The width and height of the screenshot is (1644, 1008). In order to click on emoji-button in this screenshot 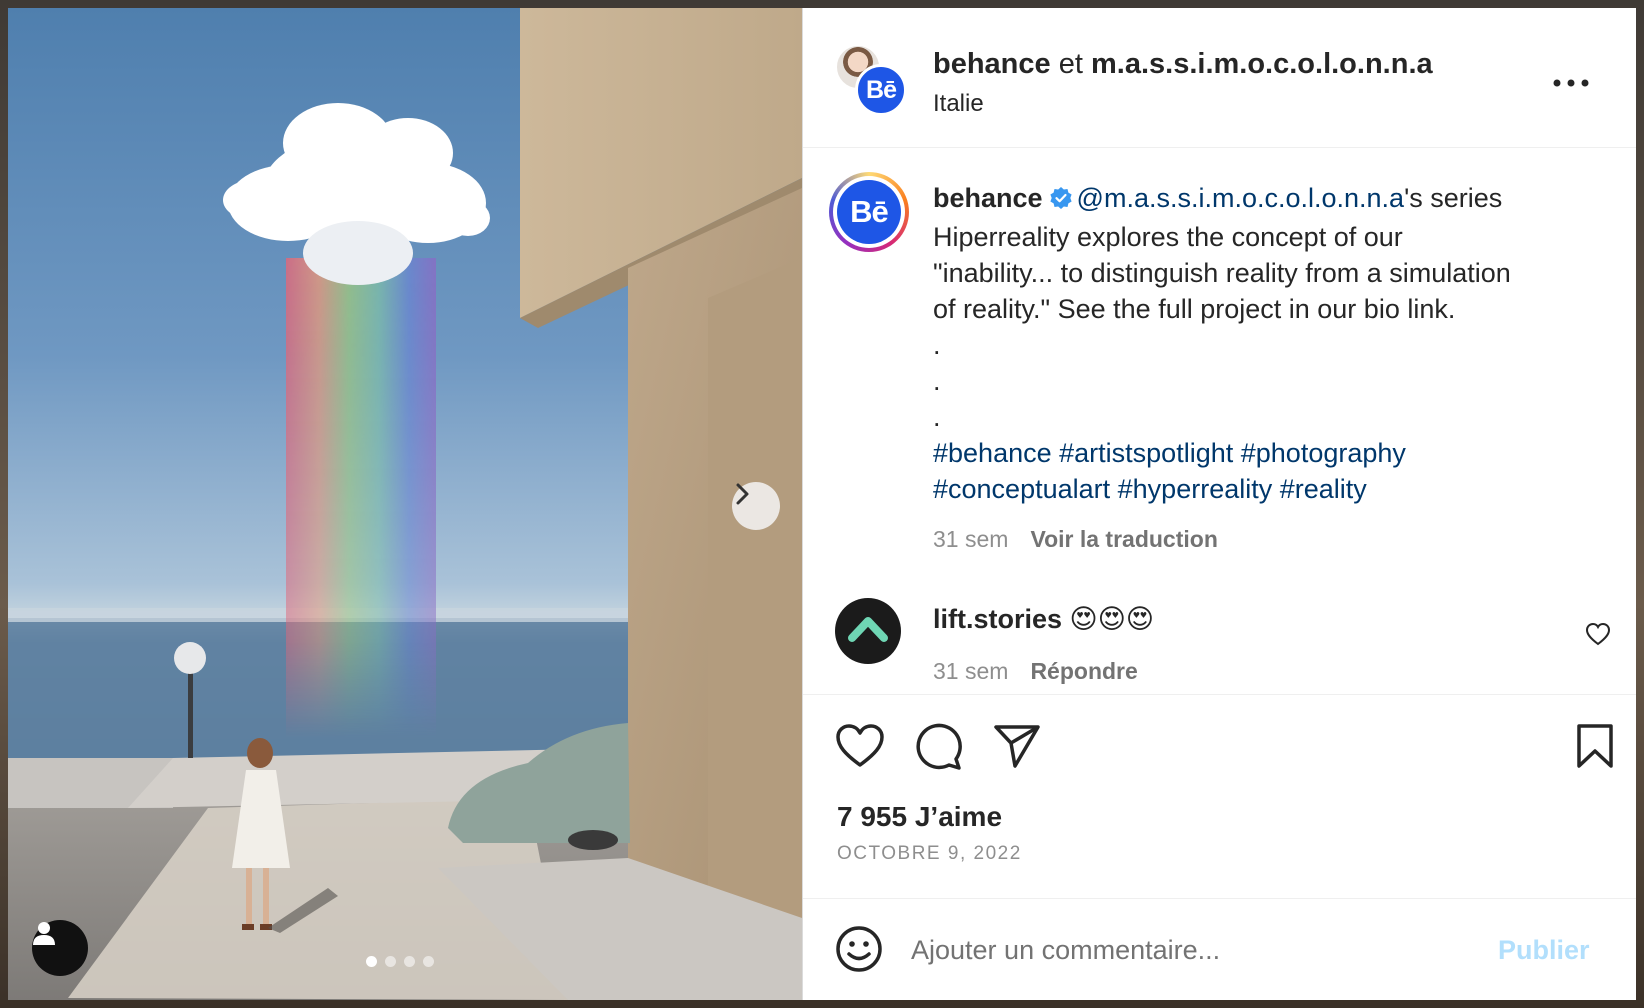, I will do `click(859, 951)`.